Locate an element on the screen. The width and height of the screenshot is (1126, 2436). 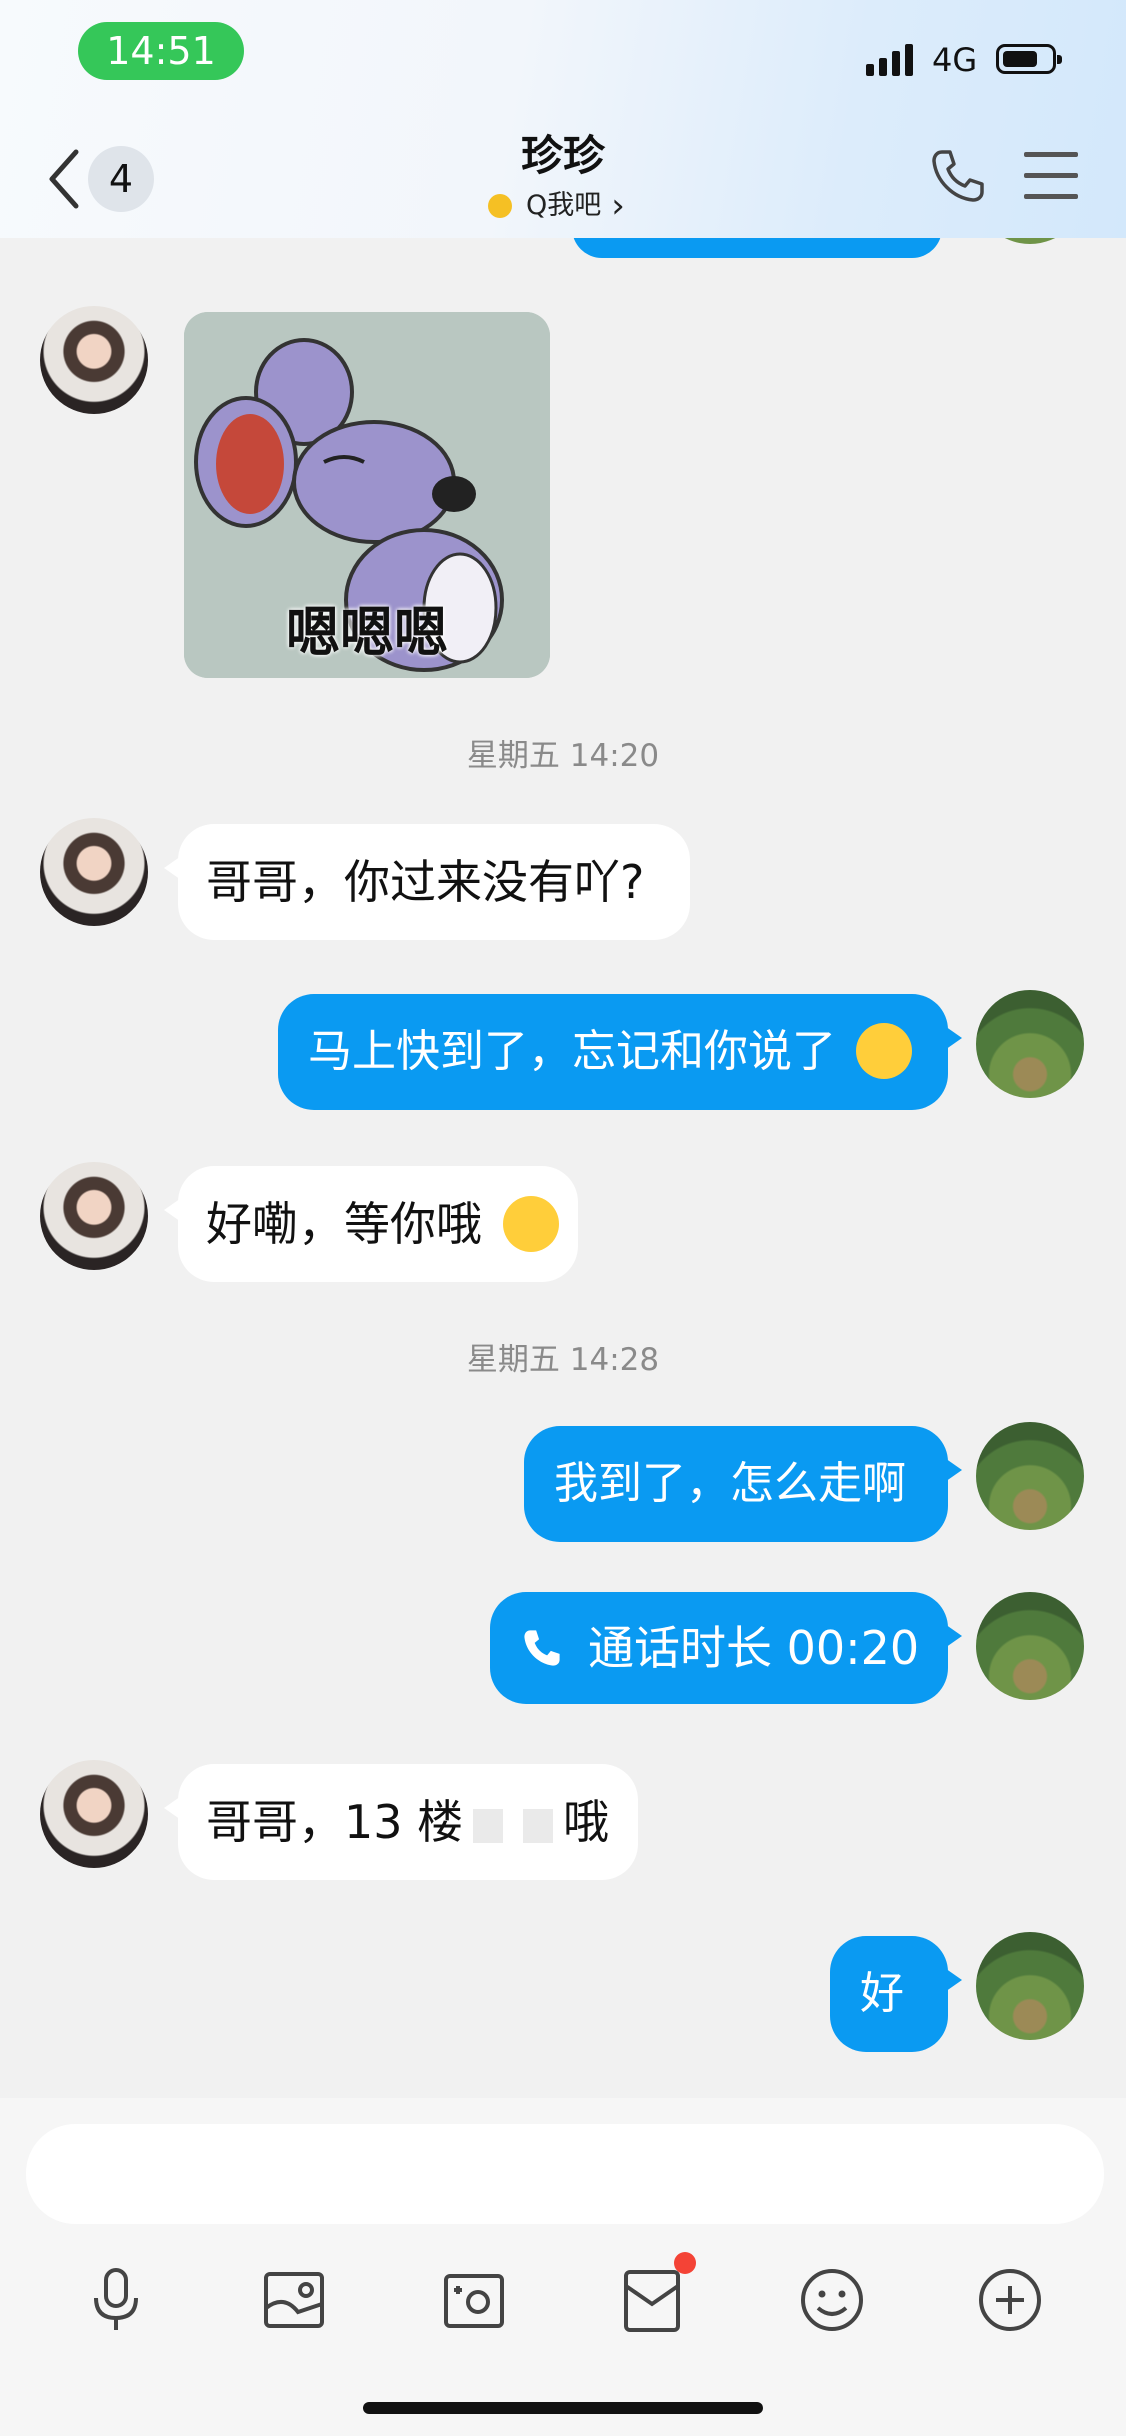
cellular-signal-icon is located at coordinates (890, 60).